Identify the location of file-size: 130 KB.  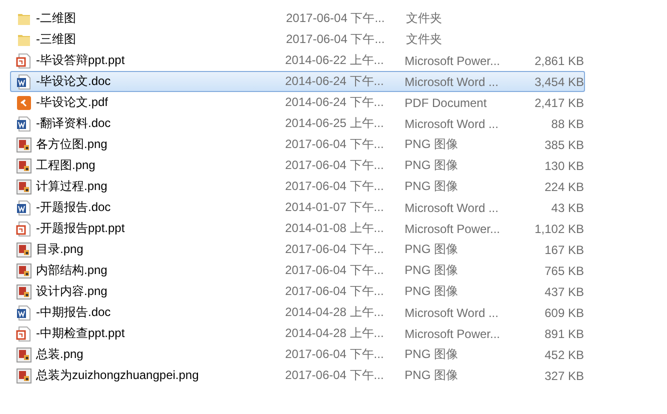
(564, 165).